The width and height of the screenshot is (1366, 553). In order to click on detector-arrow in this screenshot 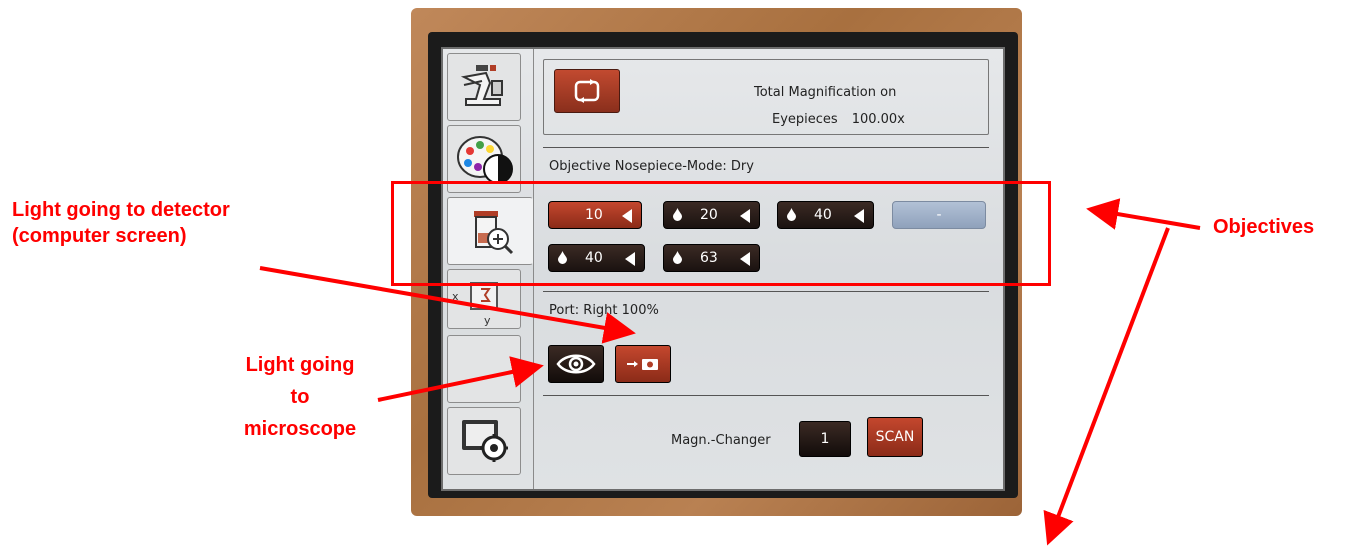, I will do `click(447, 305)`.